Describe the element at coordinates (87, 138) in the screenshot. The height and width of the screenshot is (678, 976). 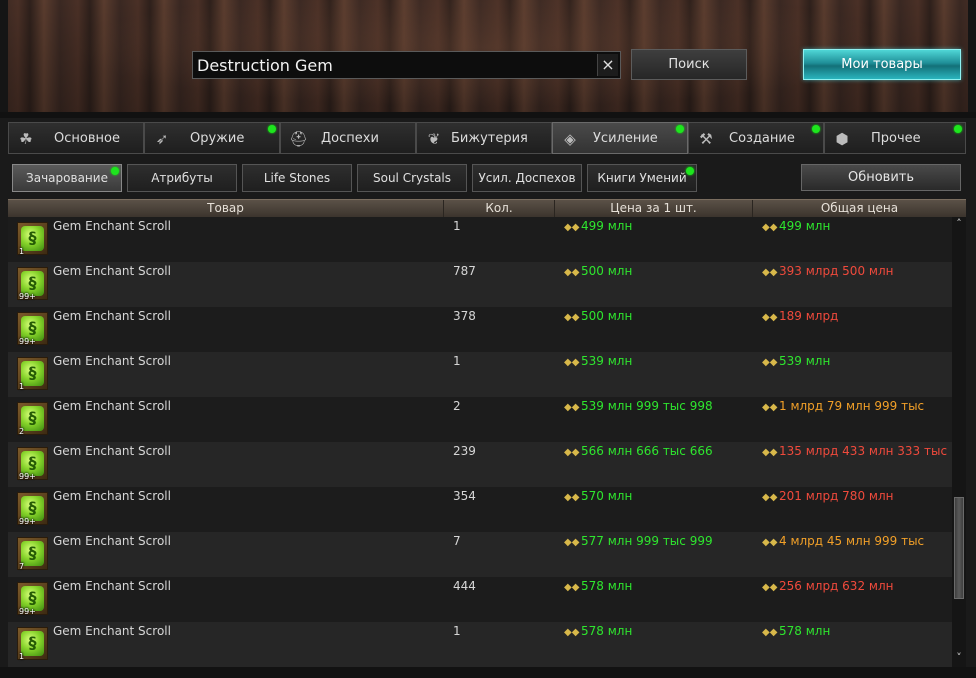
I see `tab-label: Основное` at that location.